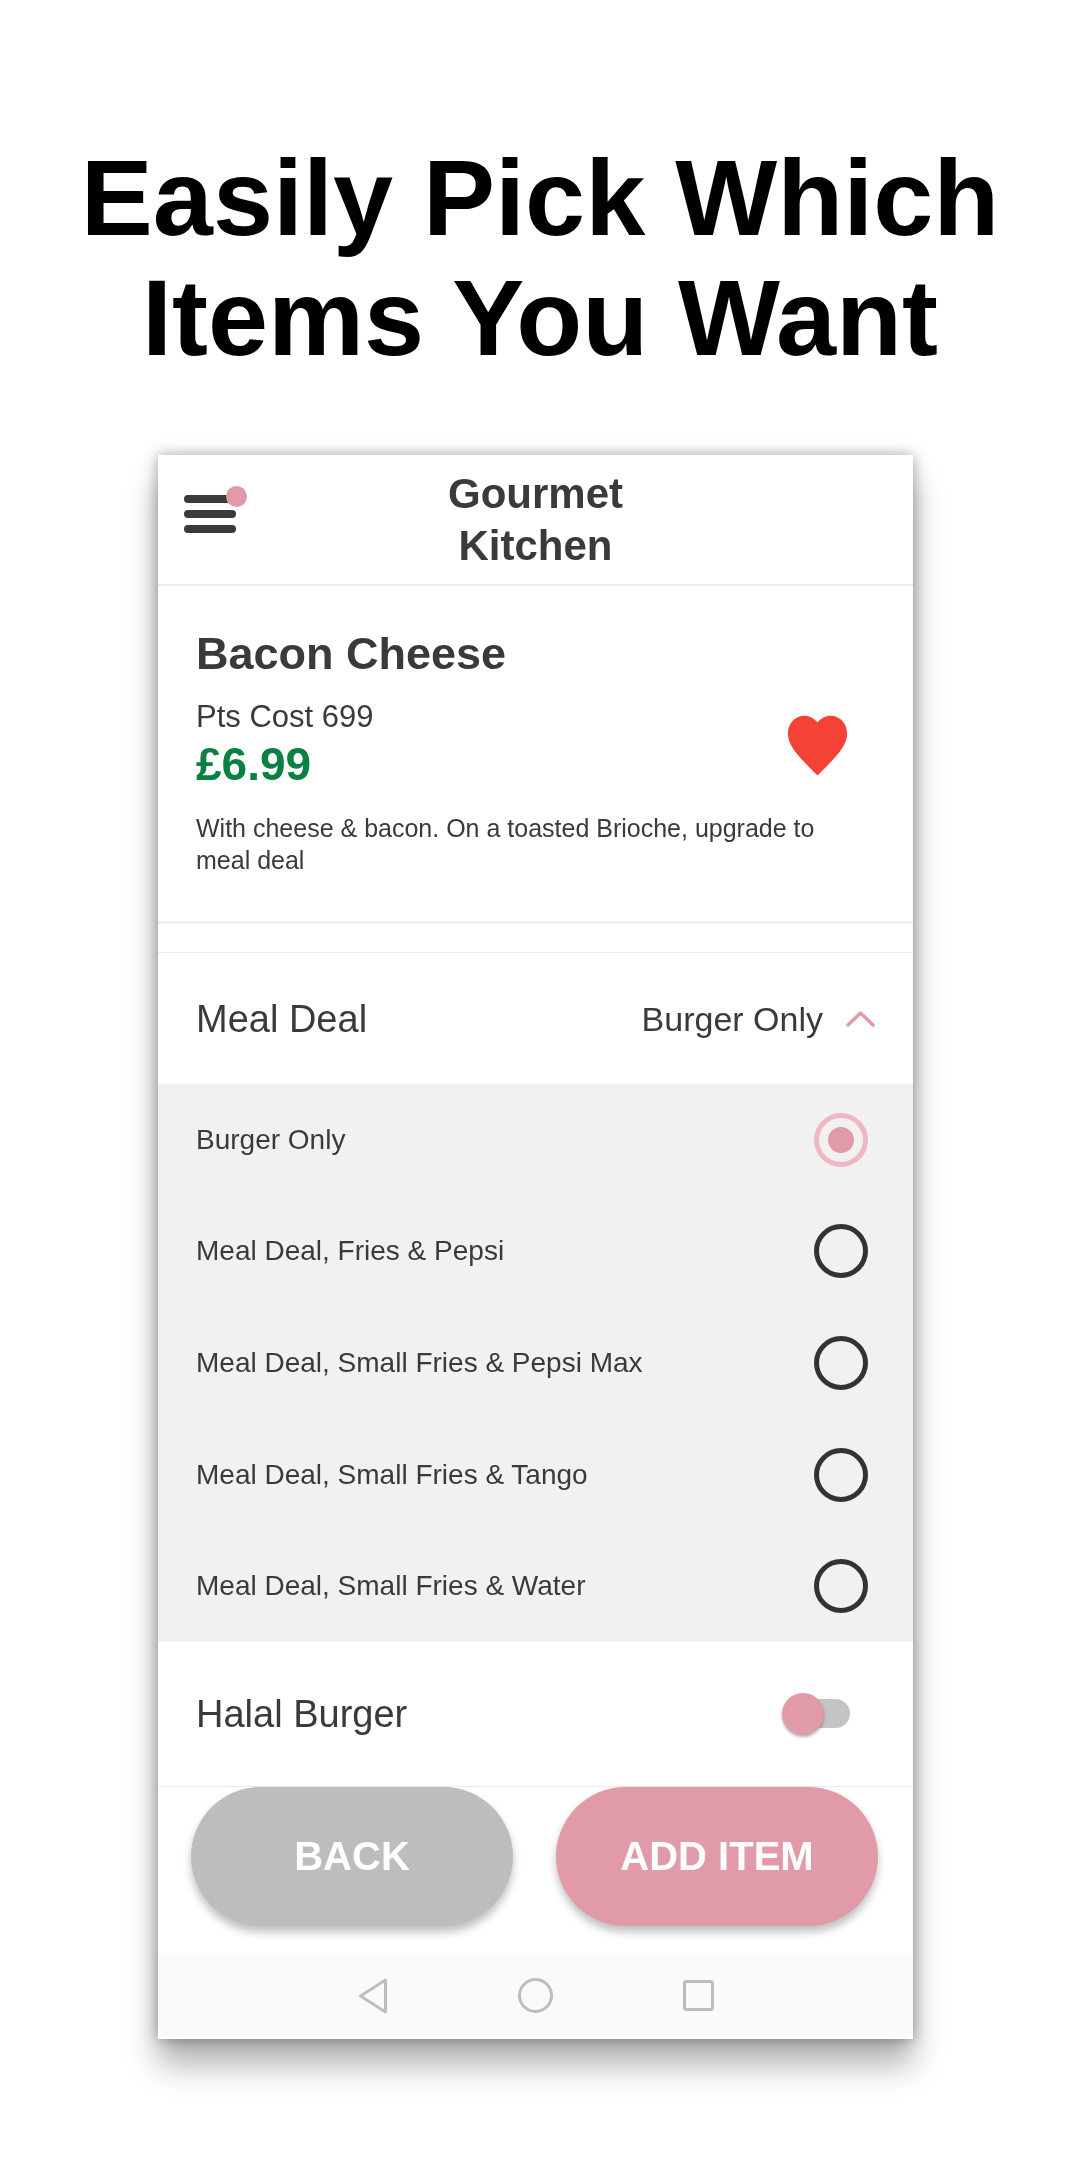  What do you see at coordinates (392, 1474) in the screenshot?
I see `option-label: Meal Deal, Small Fries & Tango` at bounding box center [392, 1474].